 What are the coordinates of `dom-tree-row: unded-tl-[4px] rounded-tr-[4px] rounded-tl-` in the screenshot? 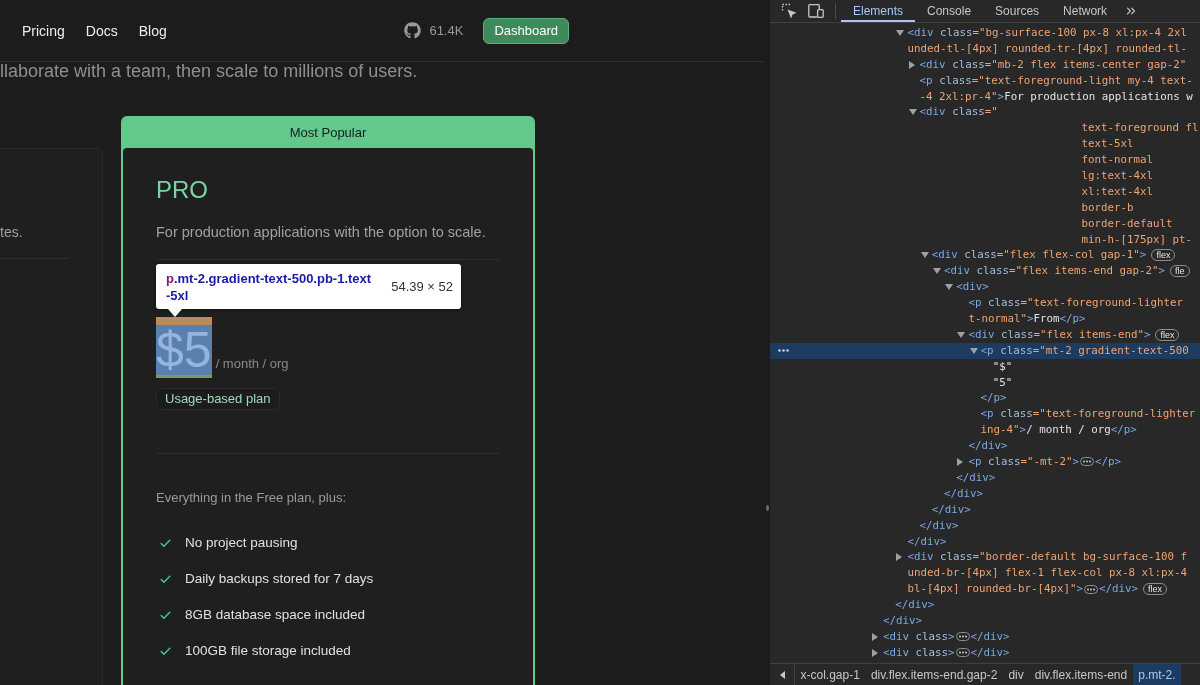 It's located at (985, 48).